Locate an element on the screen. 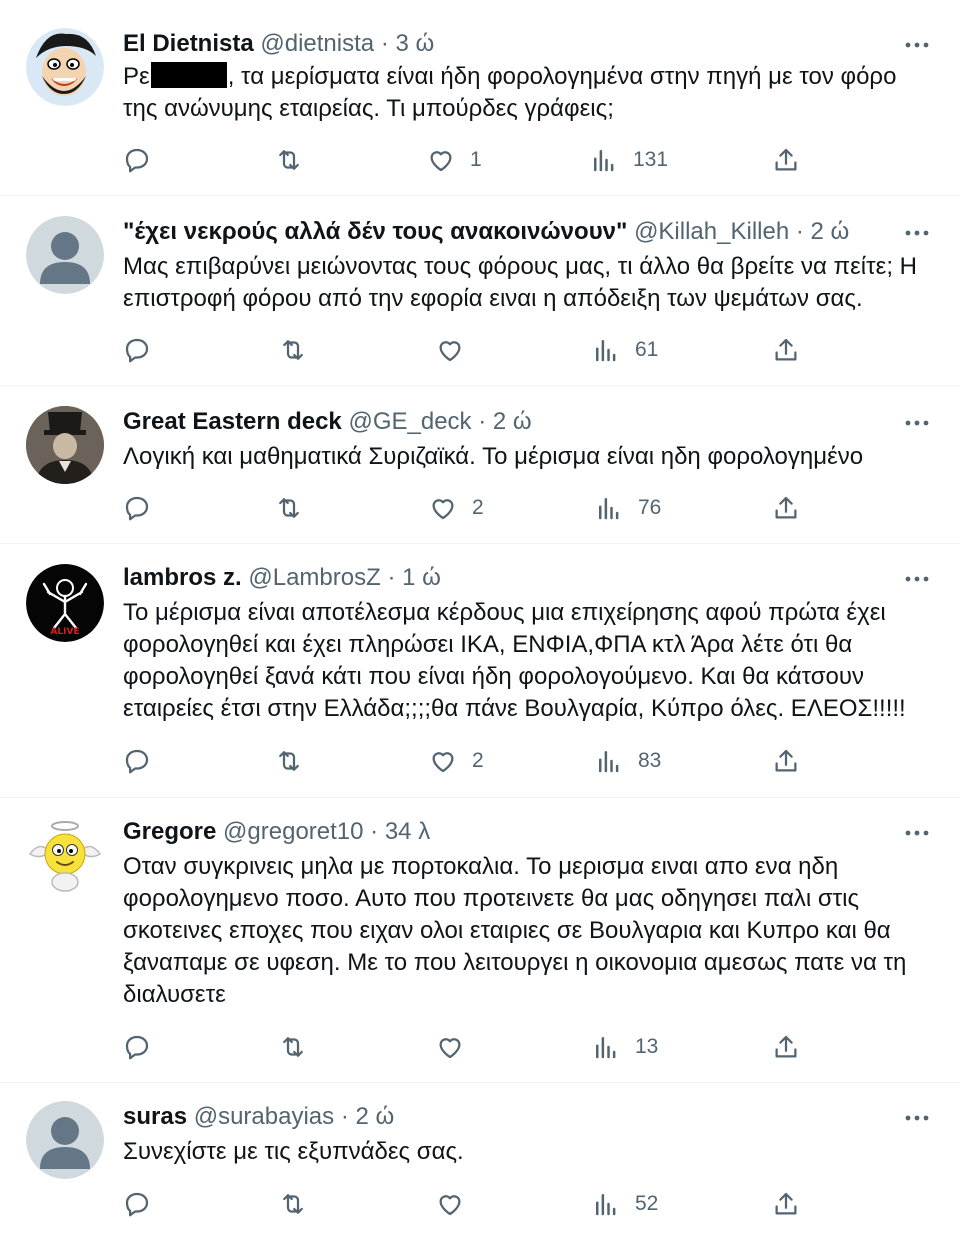 The width and height of the screenshot is (960, 1235). handle: @Killah_Killeh is located at coordinates (711, 231).